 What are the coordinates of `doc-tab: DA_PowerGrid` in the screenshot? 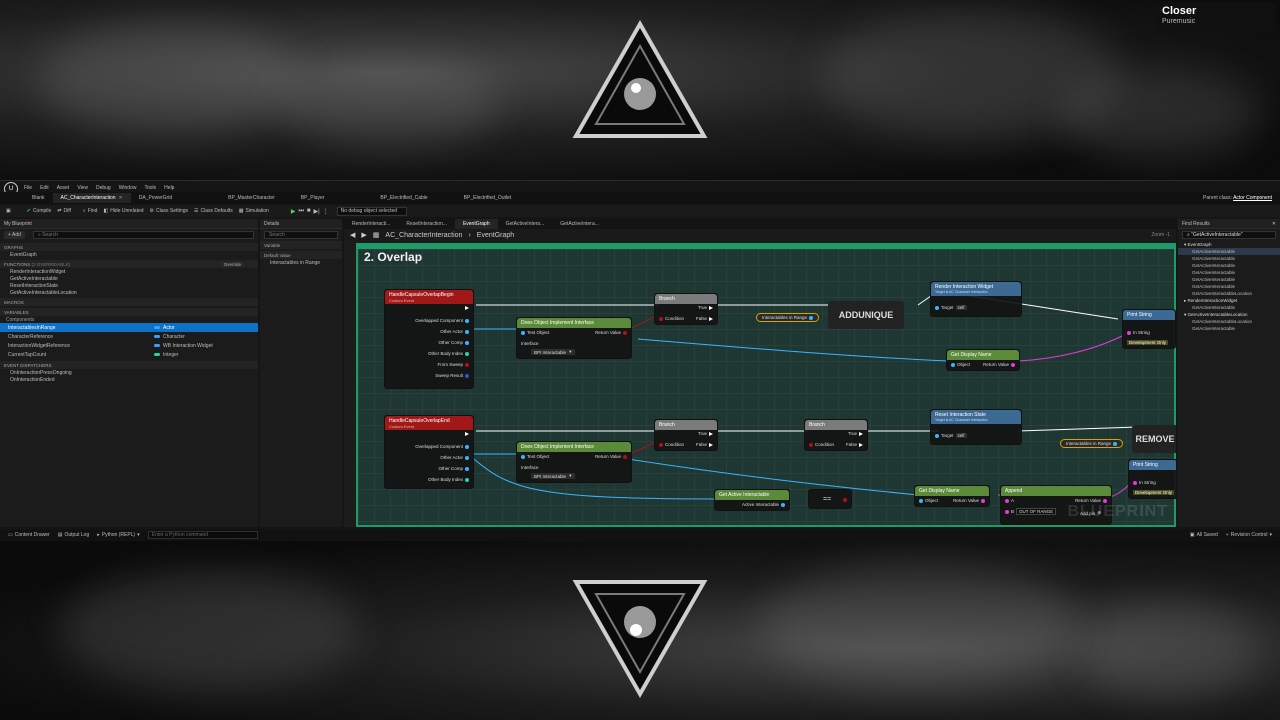 It's located at (155, 198).